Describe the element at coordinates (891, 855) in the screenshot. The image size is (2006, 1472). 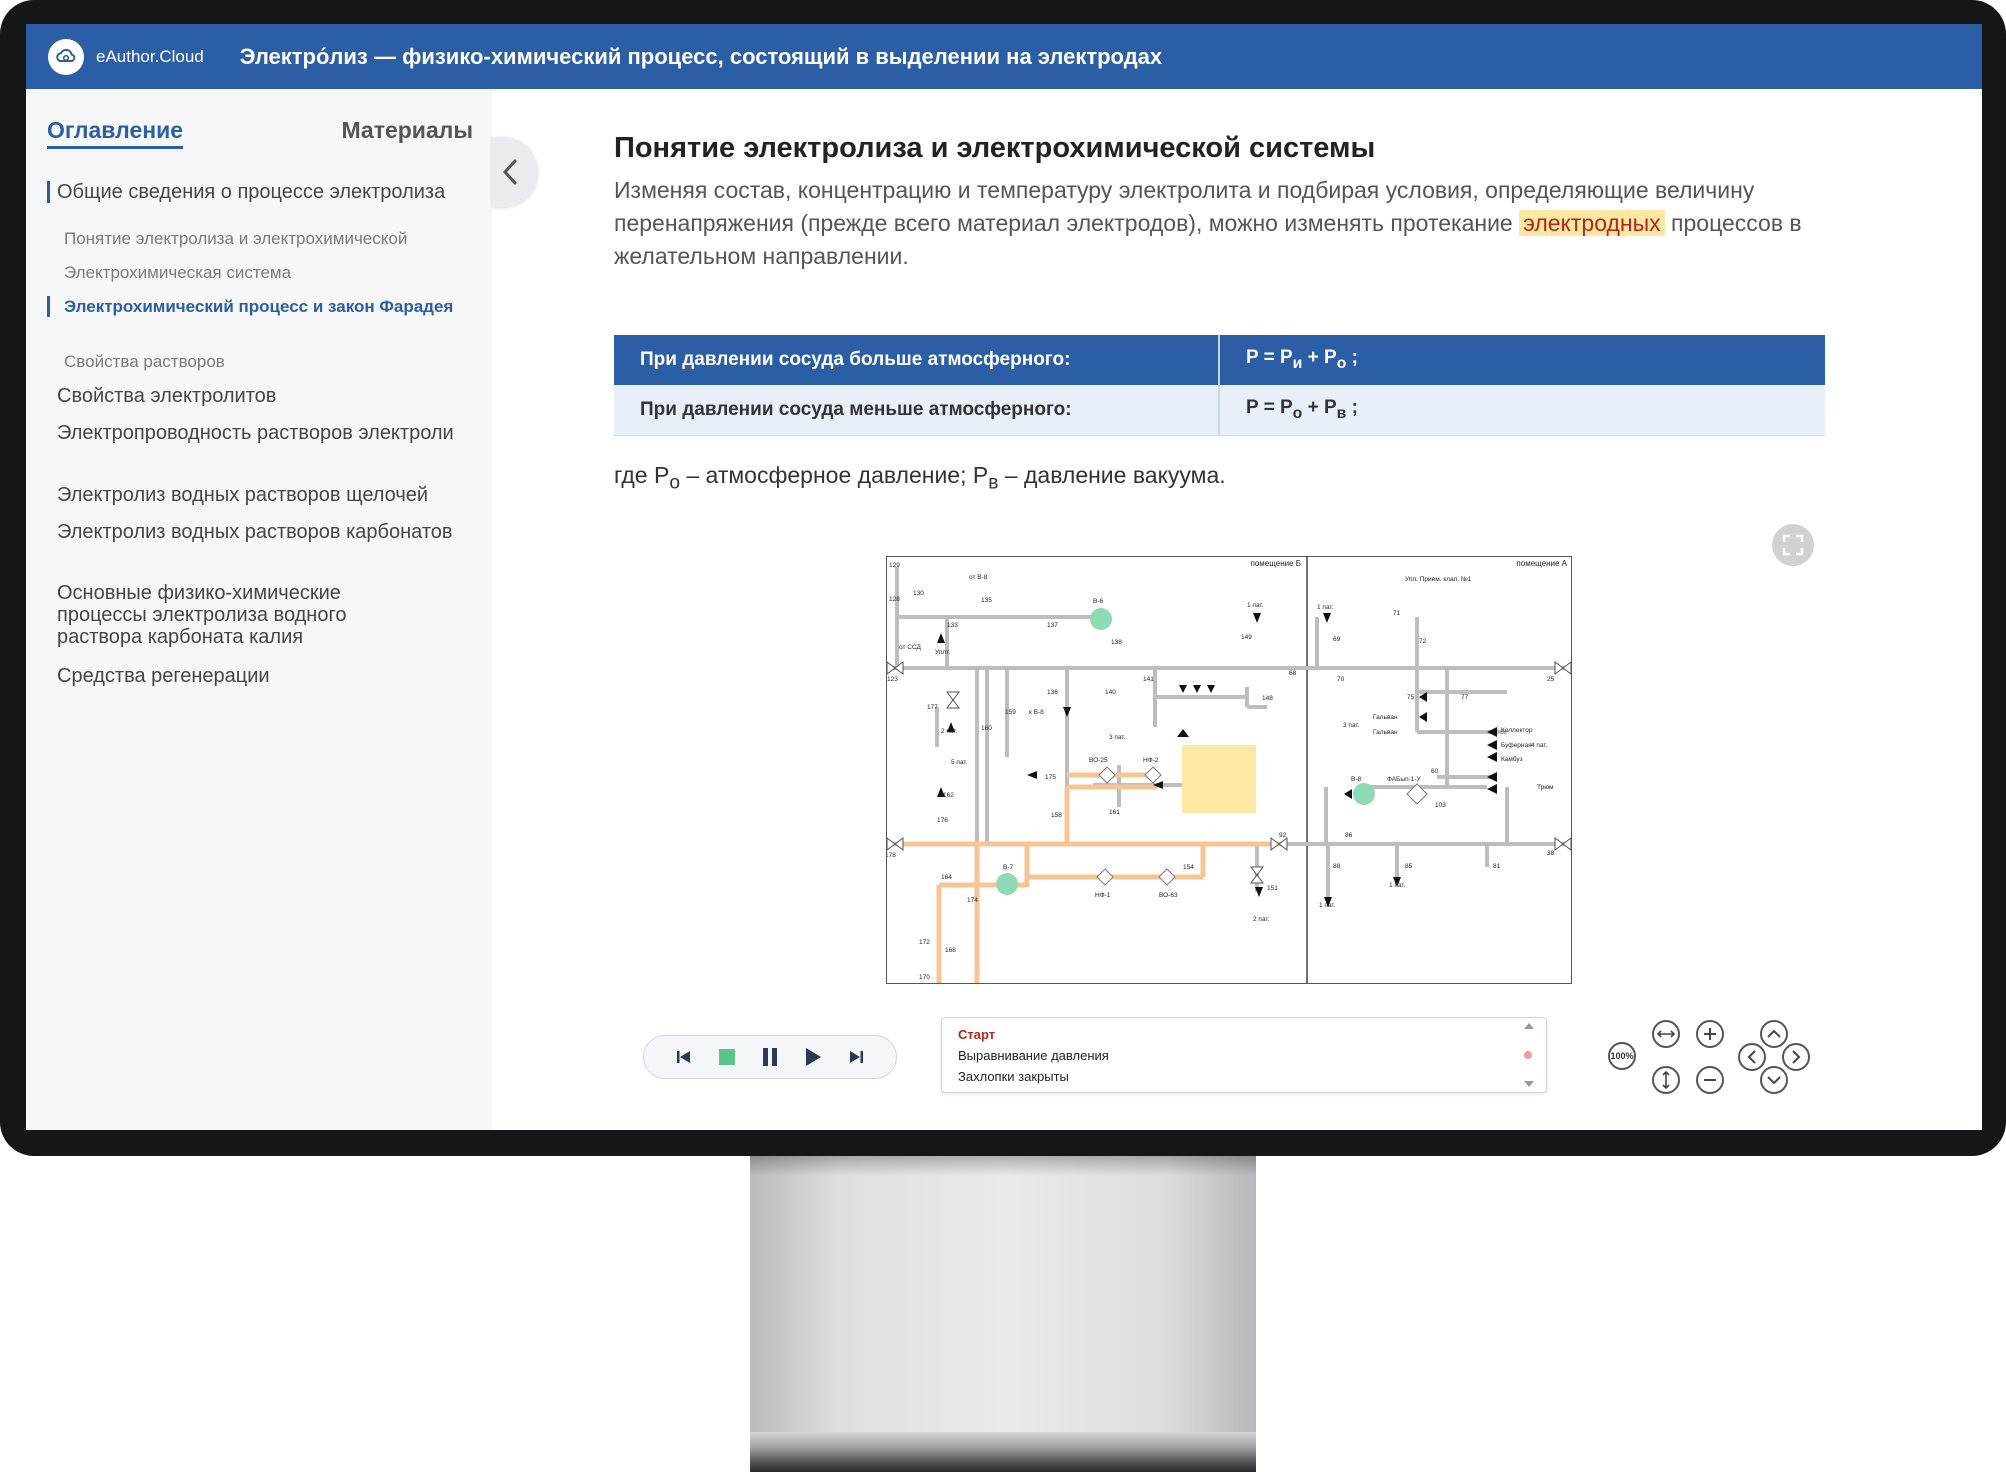
I see `svg-text: 178` at that location.